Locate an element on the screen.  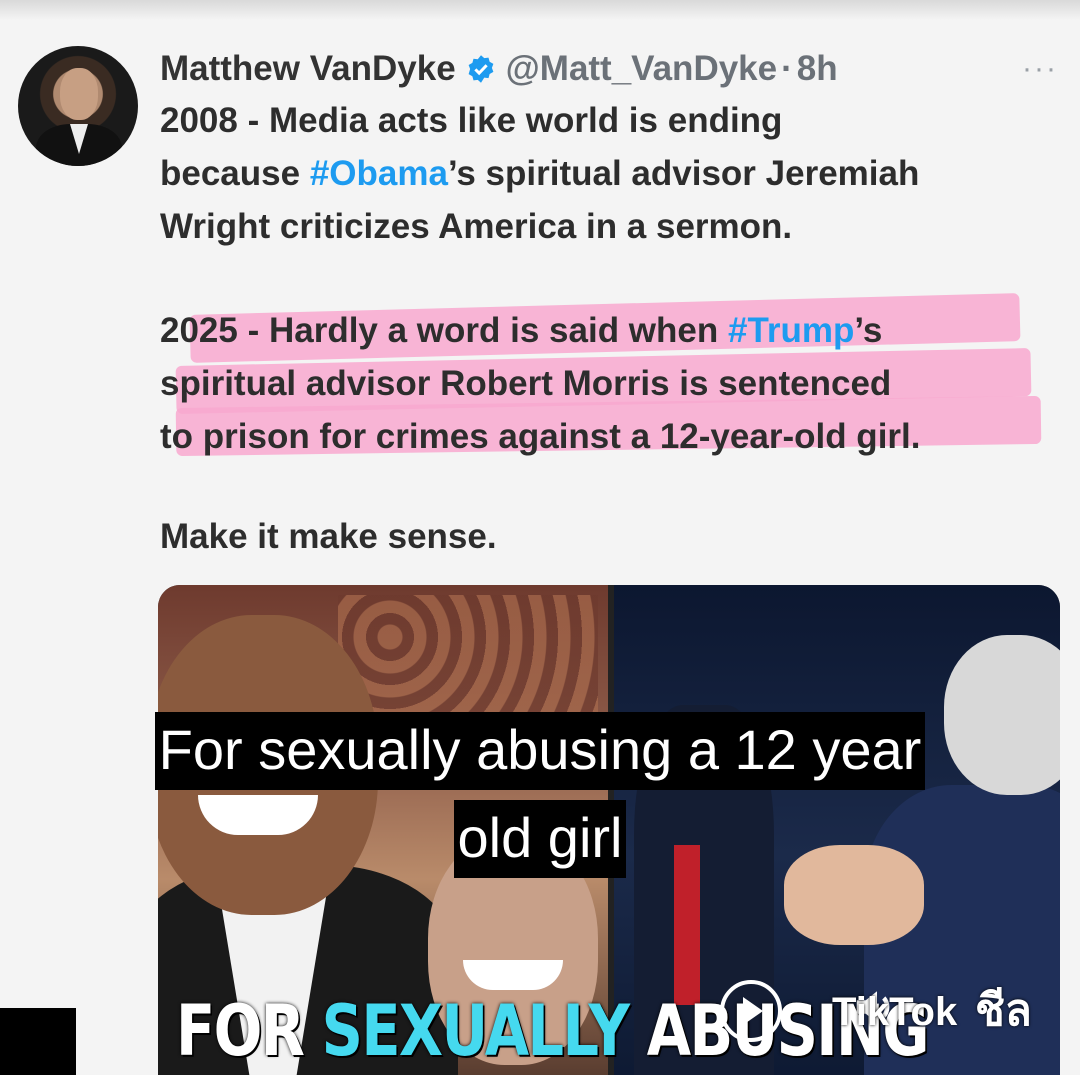
more-icon: ··· is located at coordinates (1040, 69).